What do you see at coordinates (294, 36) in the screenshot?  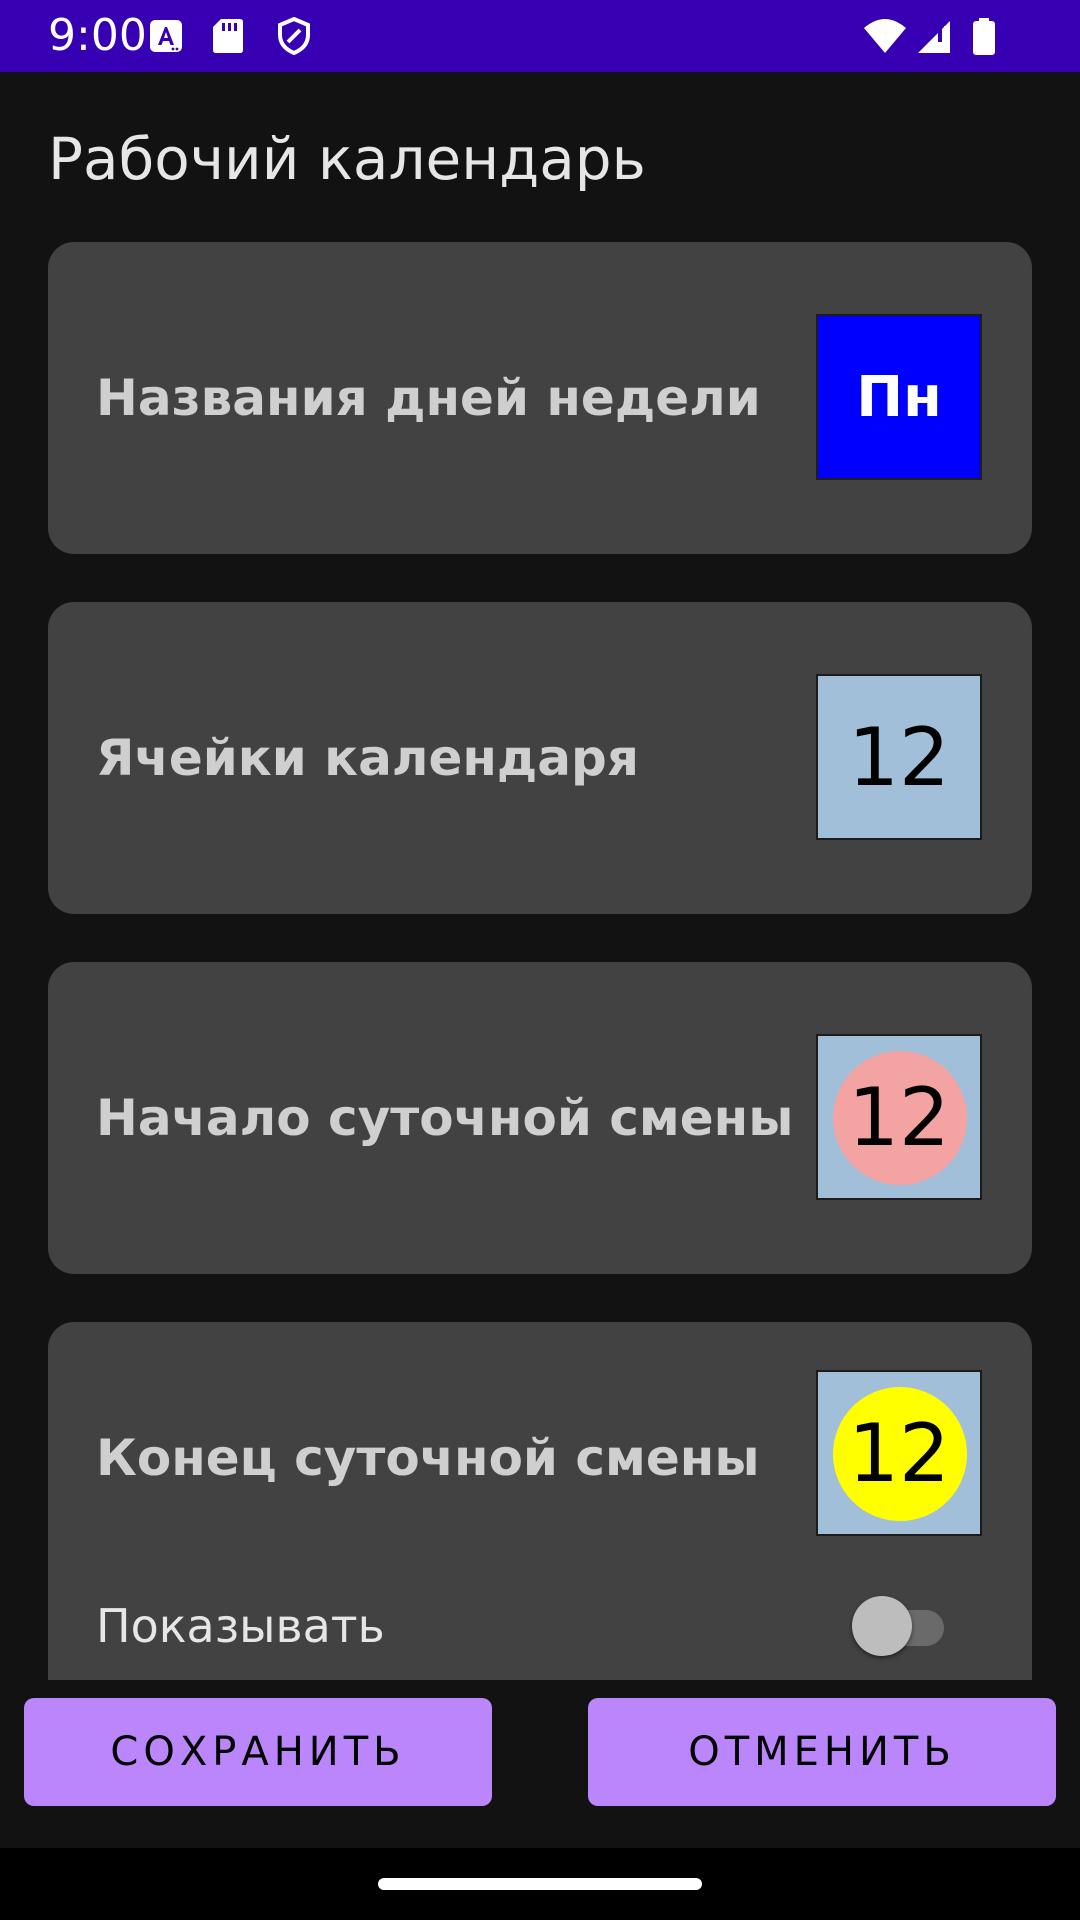 I see `shield-icon` at bounding box center [294, 36].